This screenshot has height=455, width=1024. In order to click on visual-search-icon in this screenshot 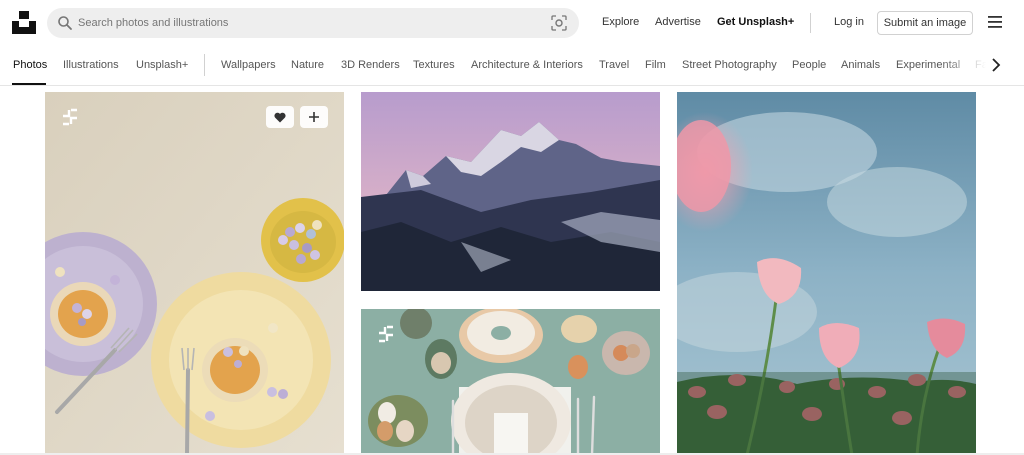, I will do `click(559, 23)`.